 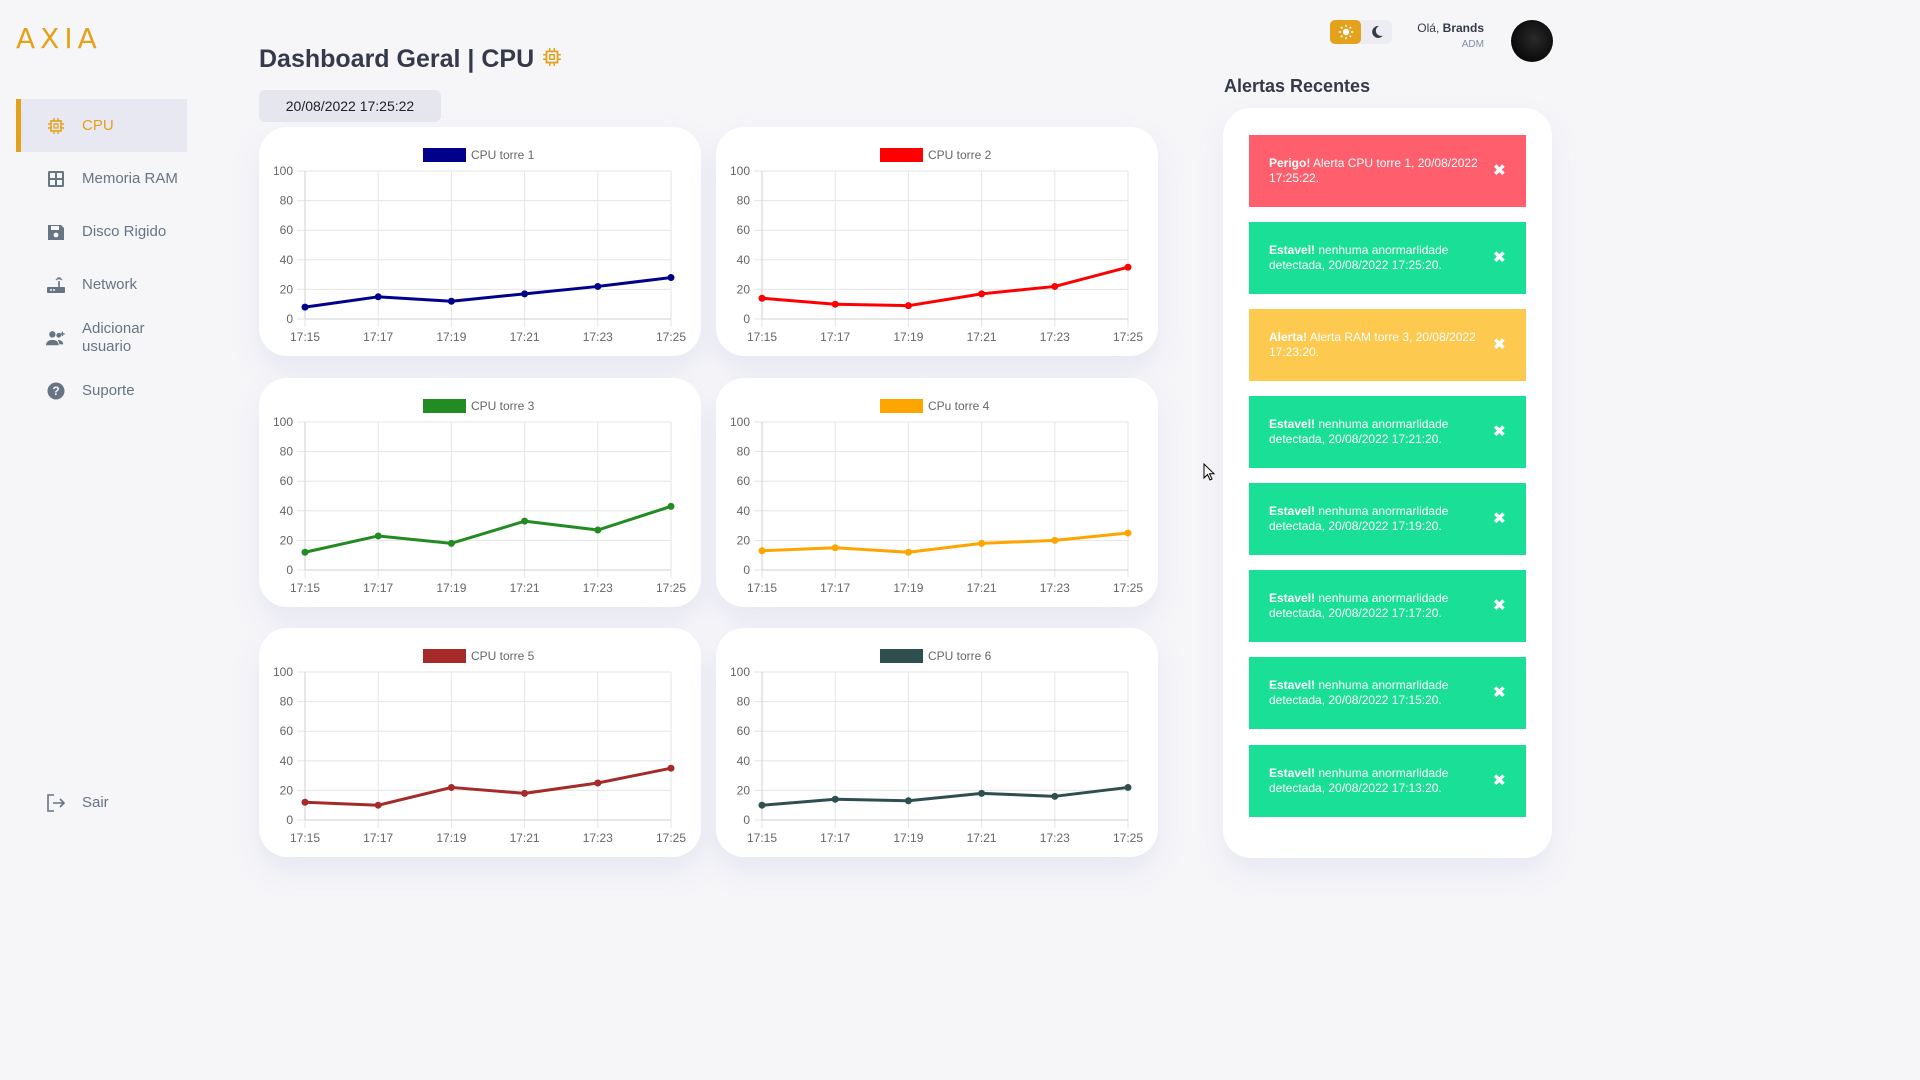 I want to click on legend-label: CPU torre 2, so click(x=960, y=155).